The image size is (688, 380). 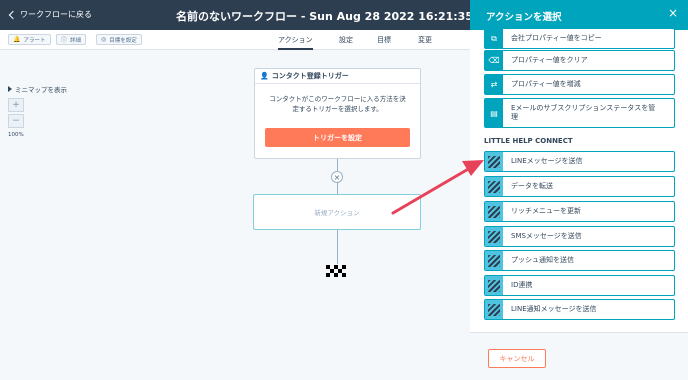 I want to click on action-transfer-data: データを転送, so click(x=579, y=186).